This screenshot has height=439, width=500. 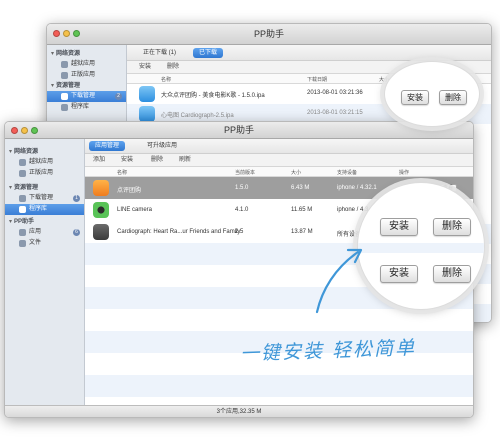 What do you see at coordinates (101, 210) in the screenshot?
I see `line-camera-icon` at bounding box center [101, 210].